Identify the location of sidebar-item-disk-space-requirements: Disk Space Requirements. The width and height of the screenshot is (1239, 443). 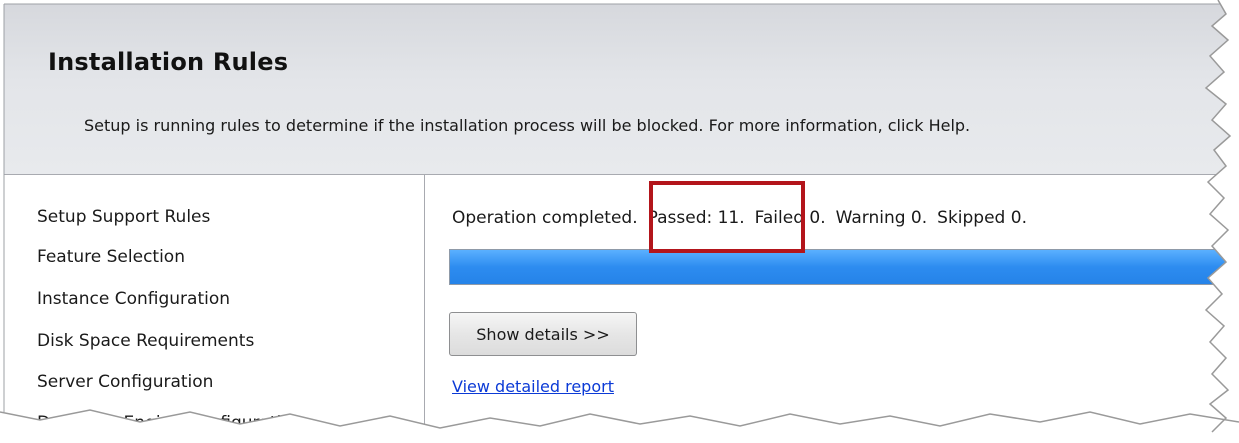
(145, 341).